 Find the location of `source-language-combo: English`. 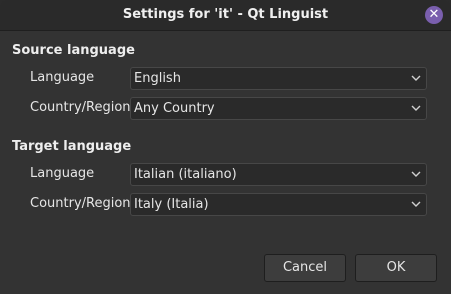

source-language-combo: English is located at coordinates (278, 78).